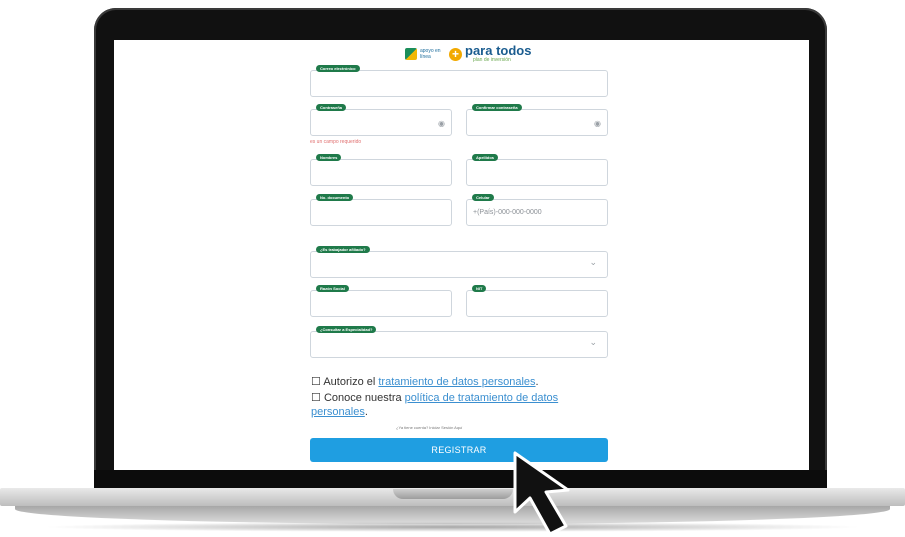  What do you see at coordinates (381, 301) in the screenshot?
I see `company-name-field: Razón Social` at bounding box center [381, 301].